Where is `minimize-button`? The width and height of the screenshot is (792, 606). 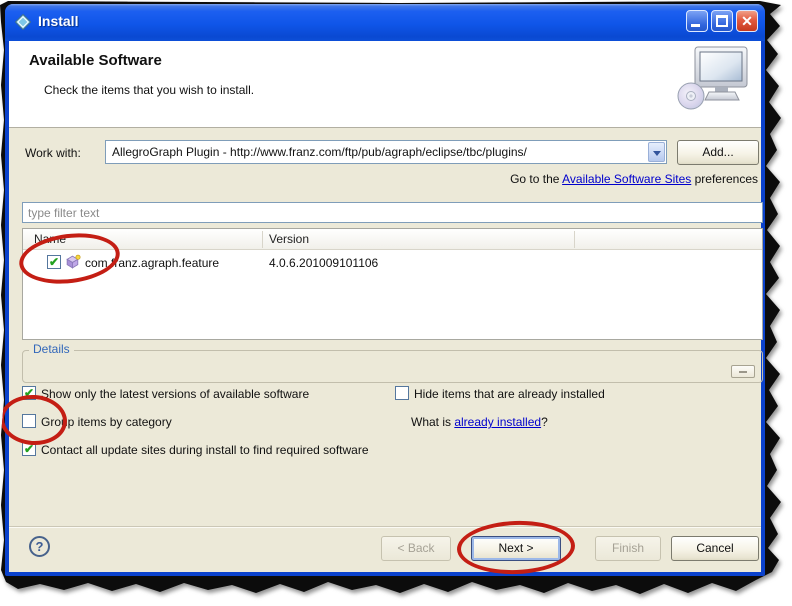
minimize-button is located at coordinates (697, 21).